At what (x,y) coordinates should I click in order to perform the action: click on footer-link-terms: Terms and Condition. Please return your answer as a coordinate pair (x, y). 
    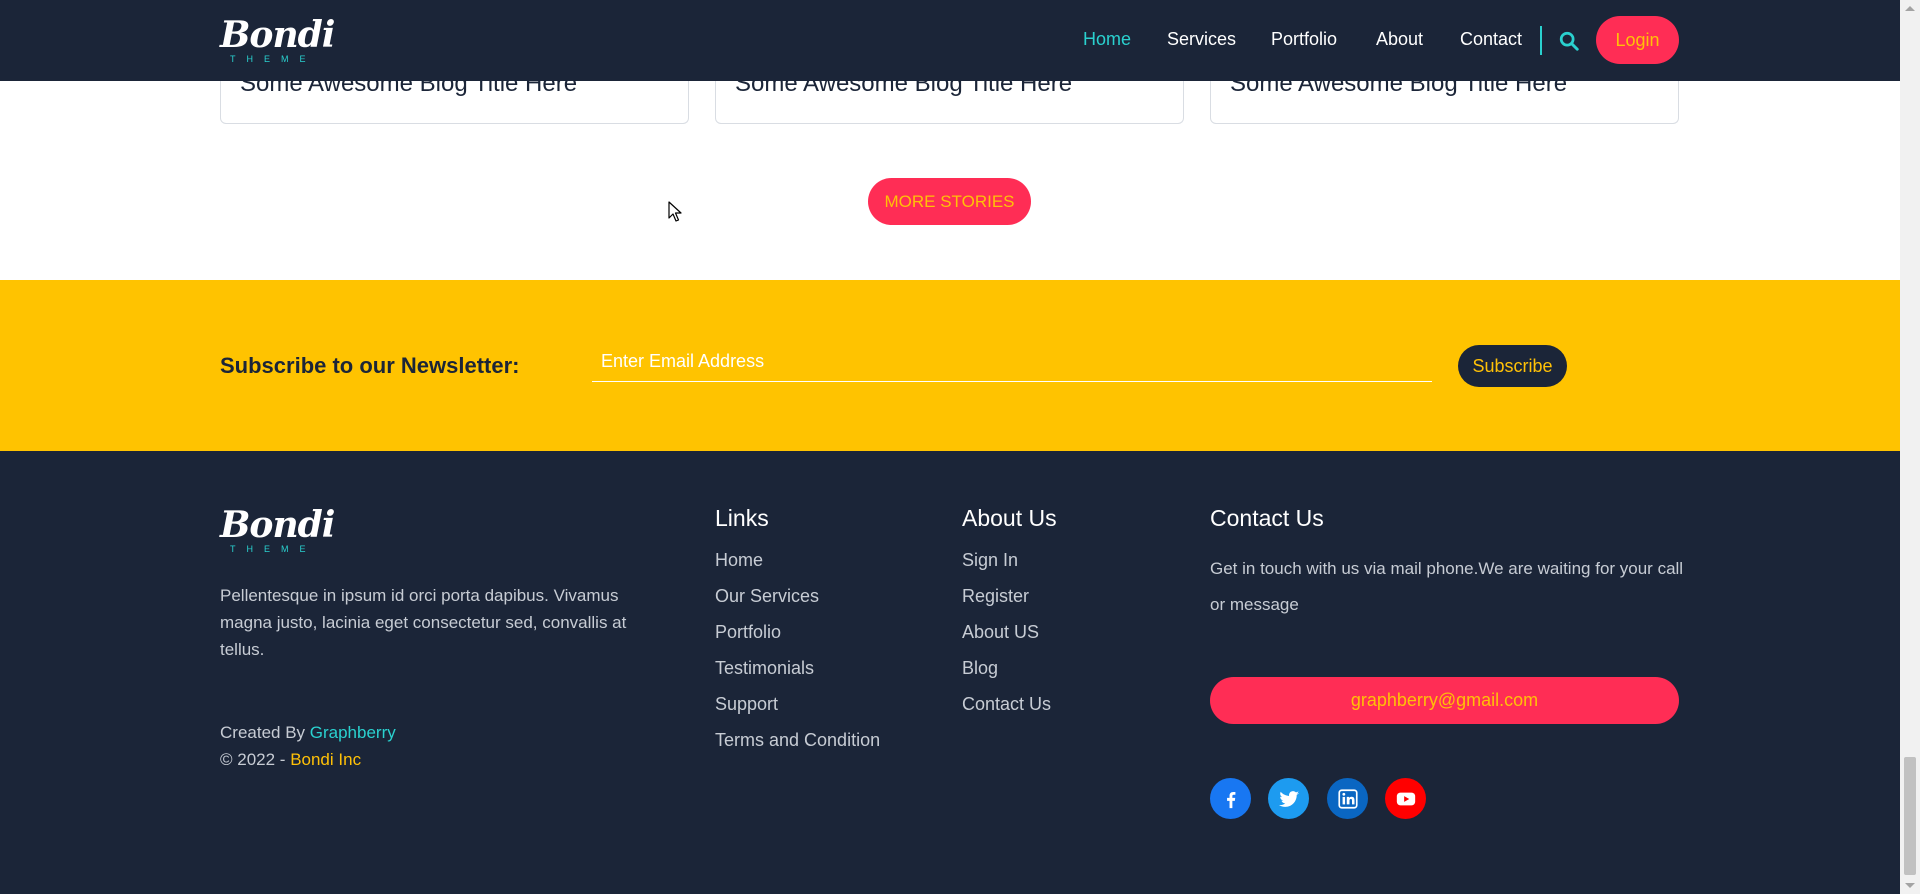
    Looking at the image, I should click on (797, 740).